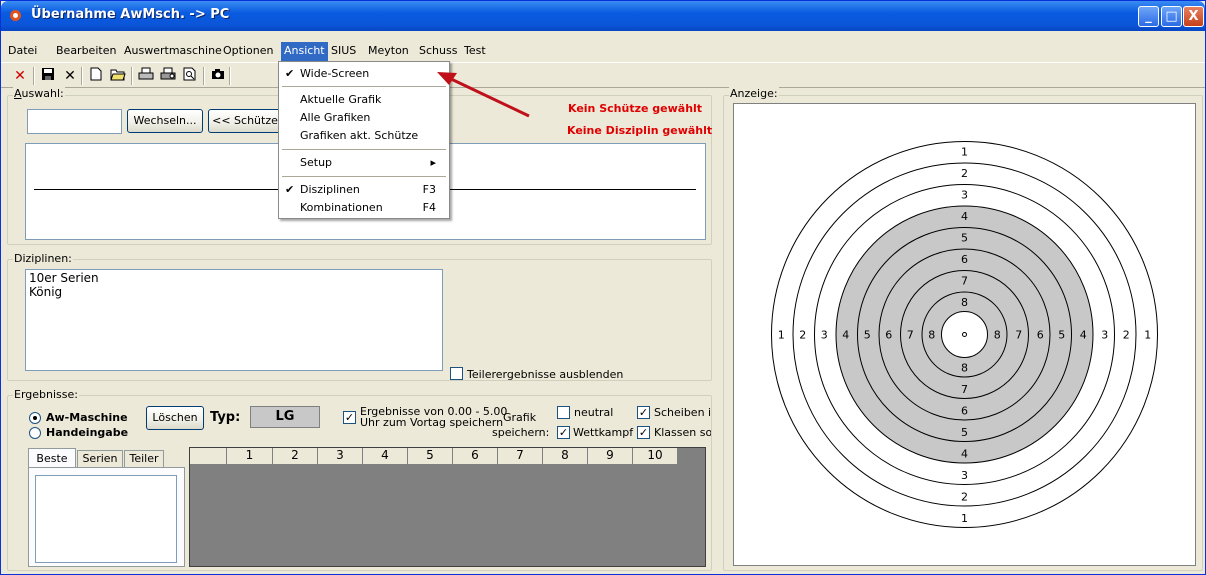  I want to click on results-grid: 1 2 3 4 5 6 7 8 9 10, so click(447, 507).